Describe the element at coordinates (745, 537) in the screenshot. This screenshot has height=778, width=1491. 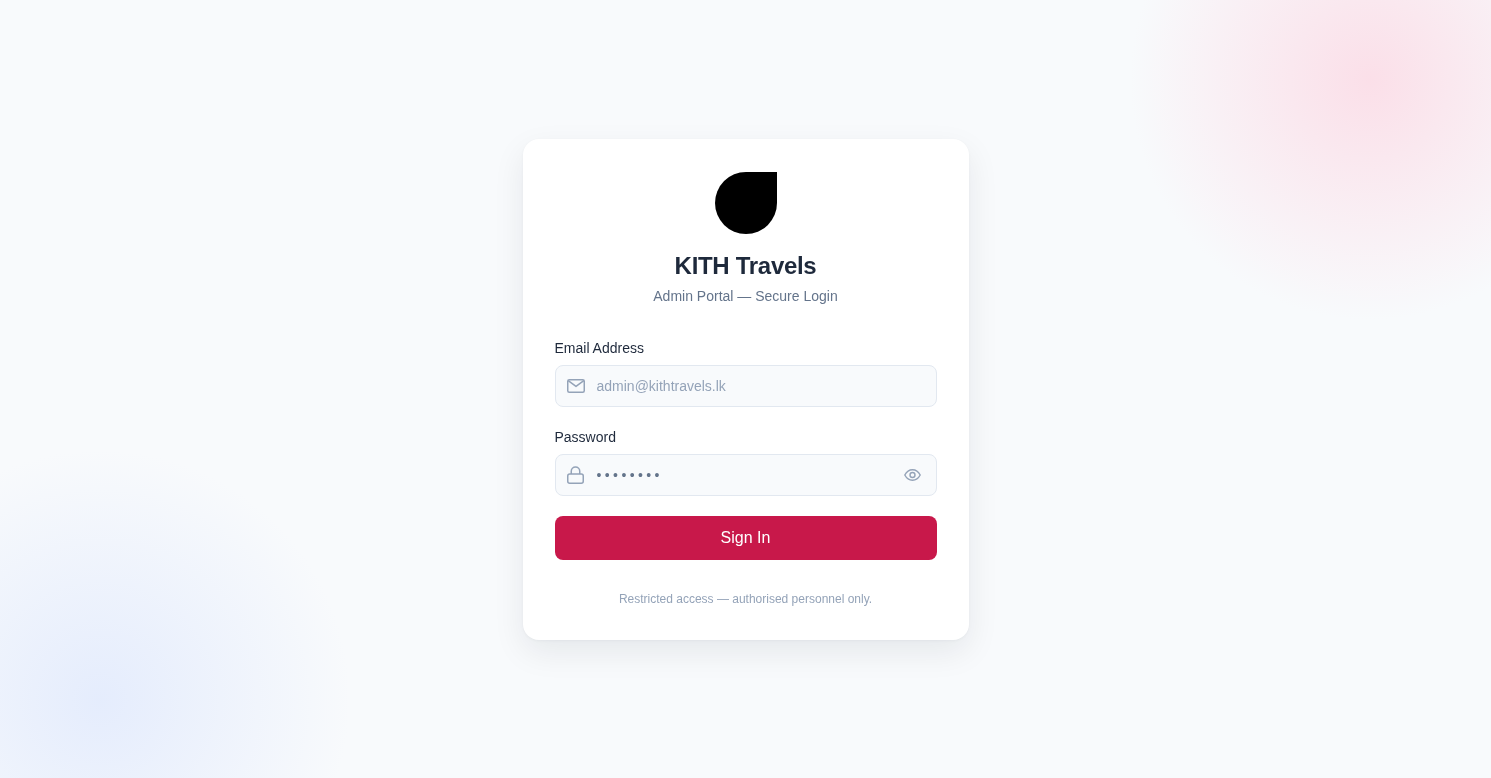
I see `sign-in-button: Sign In` at that location.